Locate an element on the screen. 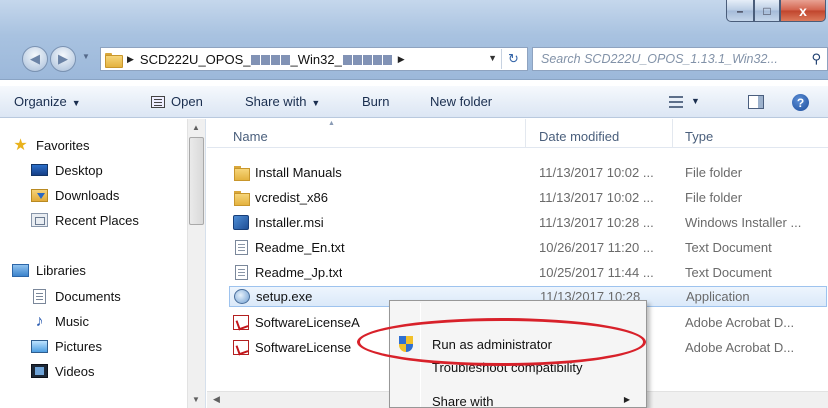  window-controls: – □ x is located at coordinates (776, 12).